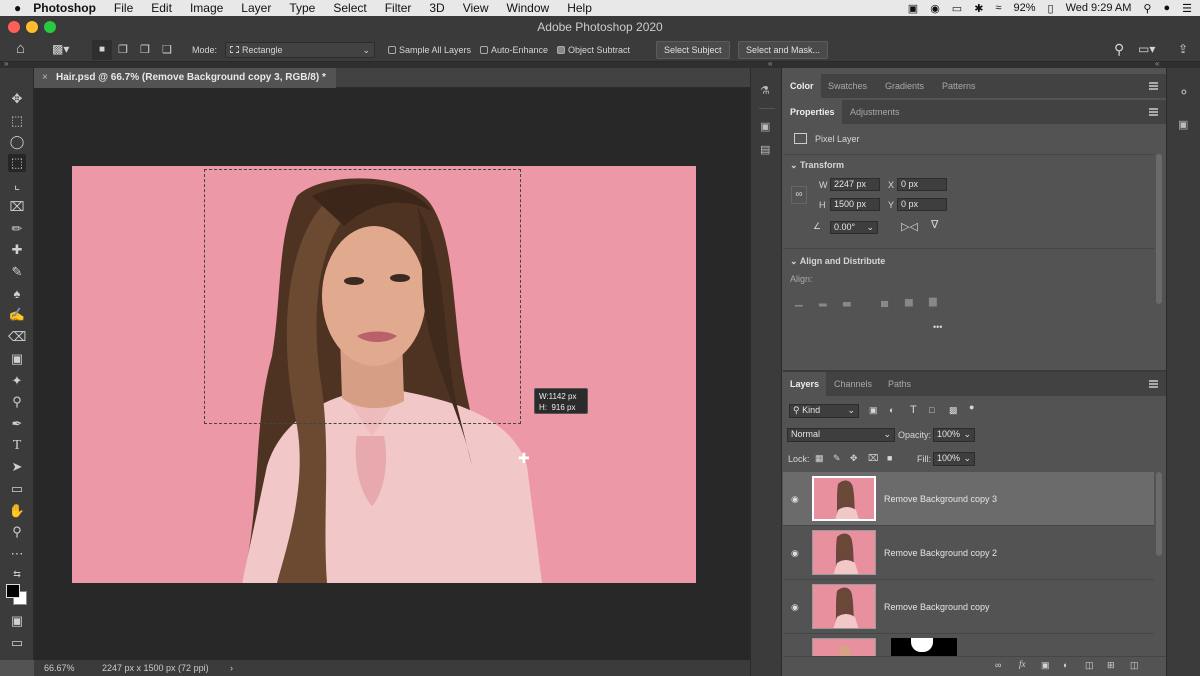 The width and height of the screenshot is (1200, 676). Describe the element at coordinates (847, 301) in the screenshot. I see `align-right-icon: ▃` at that location.